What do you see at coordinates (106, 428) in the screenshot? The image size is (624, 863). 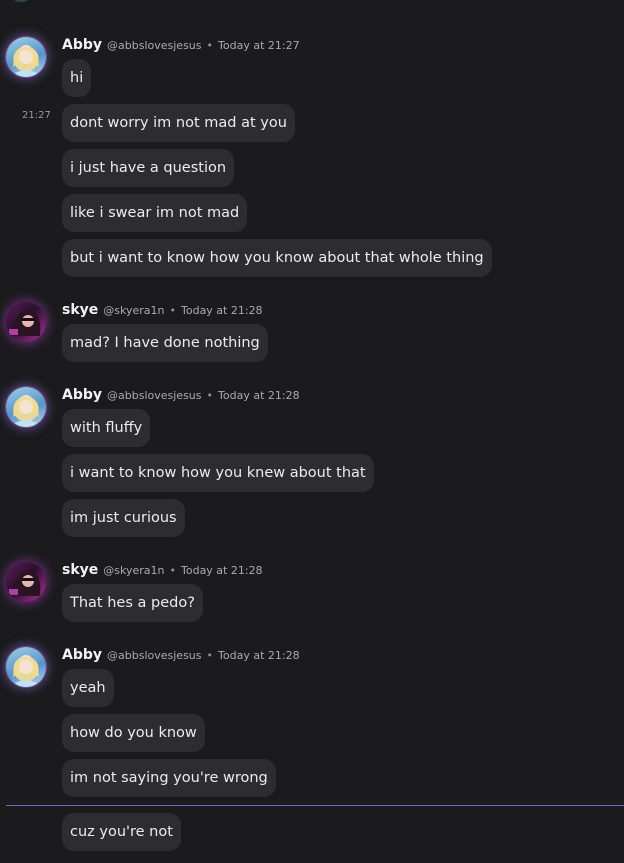 I see `message-bubble: with fluffy` at bounding box center [106, 428].